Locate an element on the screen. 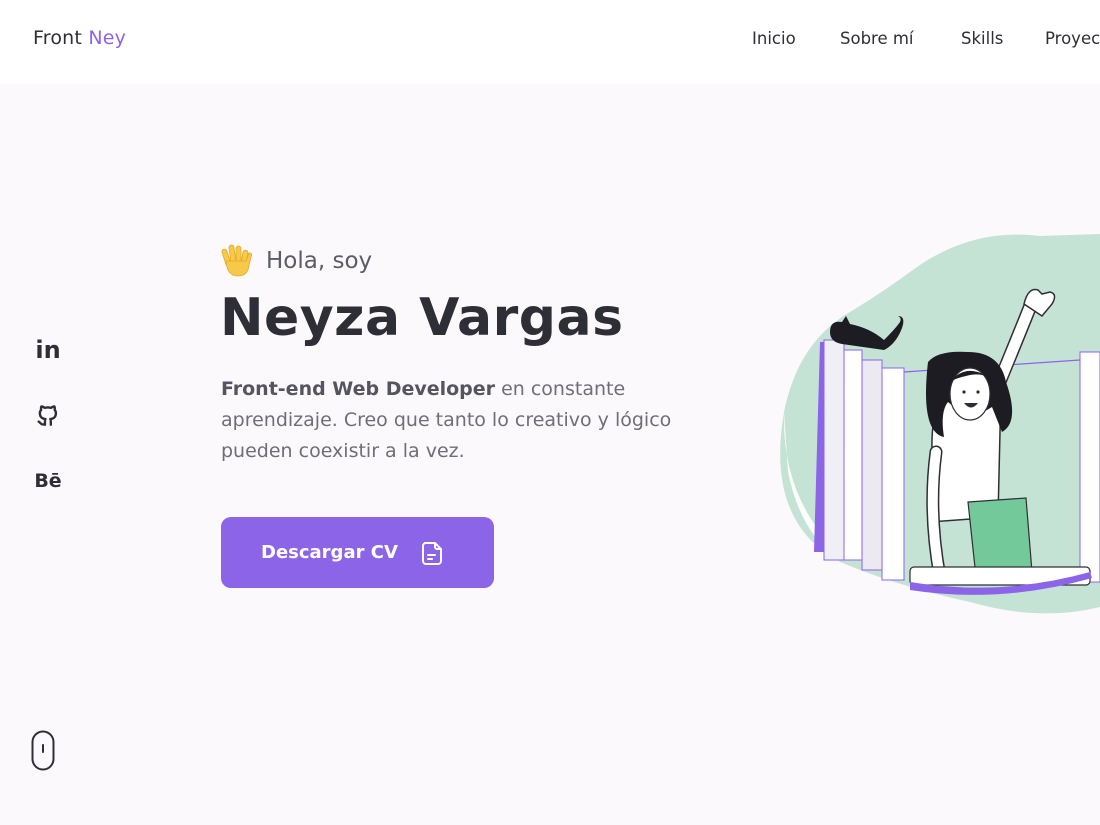  greeting-text: Hola, soy is located at coordinates (319, 261).